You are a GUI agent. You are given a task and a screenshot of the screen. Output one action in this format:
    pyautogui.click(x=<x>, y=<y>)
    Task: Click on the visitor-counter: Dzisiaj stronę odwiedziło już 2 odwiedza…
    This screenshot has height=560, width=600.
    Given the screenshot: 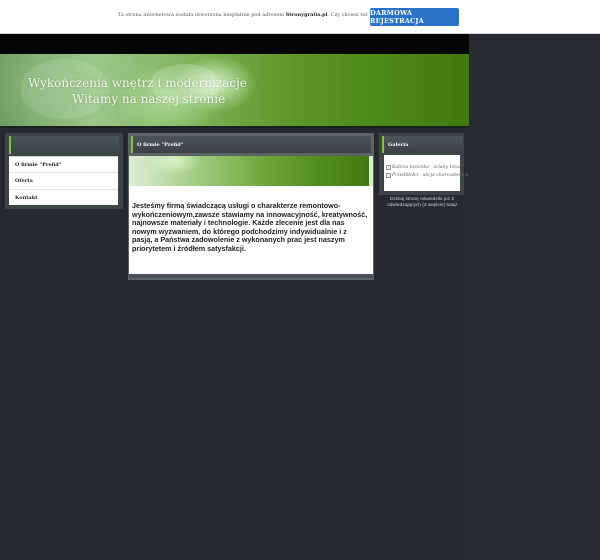 What is the action you would take?
    pyautogui.click(x=422, y=202)
    